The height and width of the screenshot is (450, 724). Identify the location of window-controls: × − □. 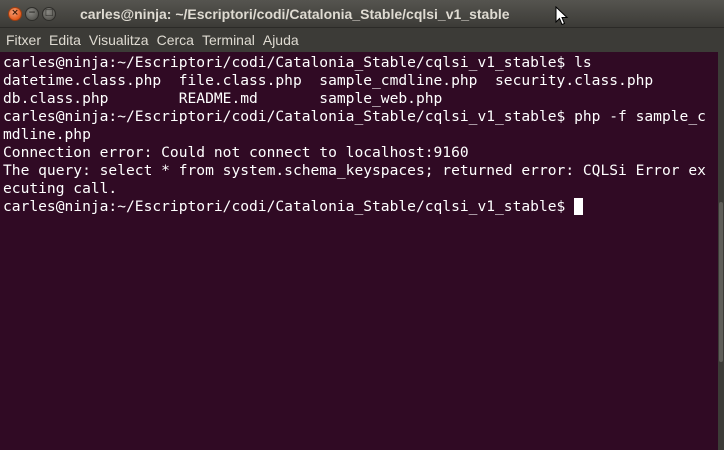
(32, 13).